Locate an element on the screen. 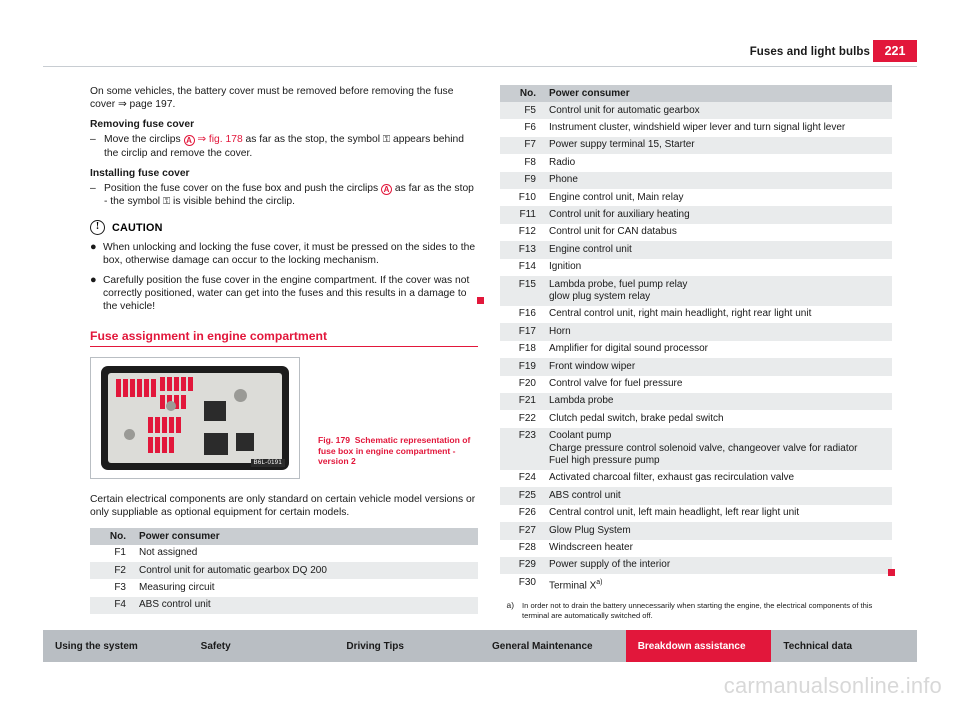 Image resolution: width=960 pixels, height=703 pixels. footer-tab-using-the-system: Using the system is located at coordinates (116, 646).